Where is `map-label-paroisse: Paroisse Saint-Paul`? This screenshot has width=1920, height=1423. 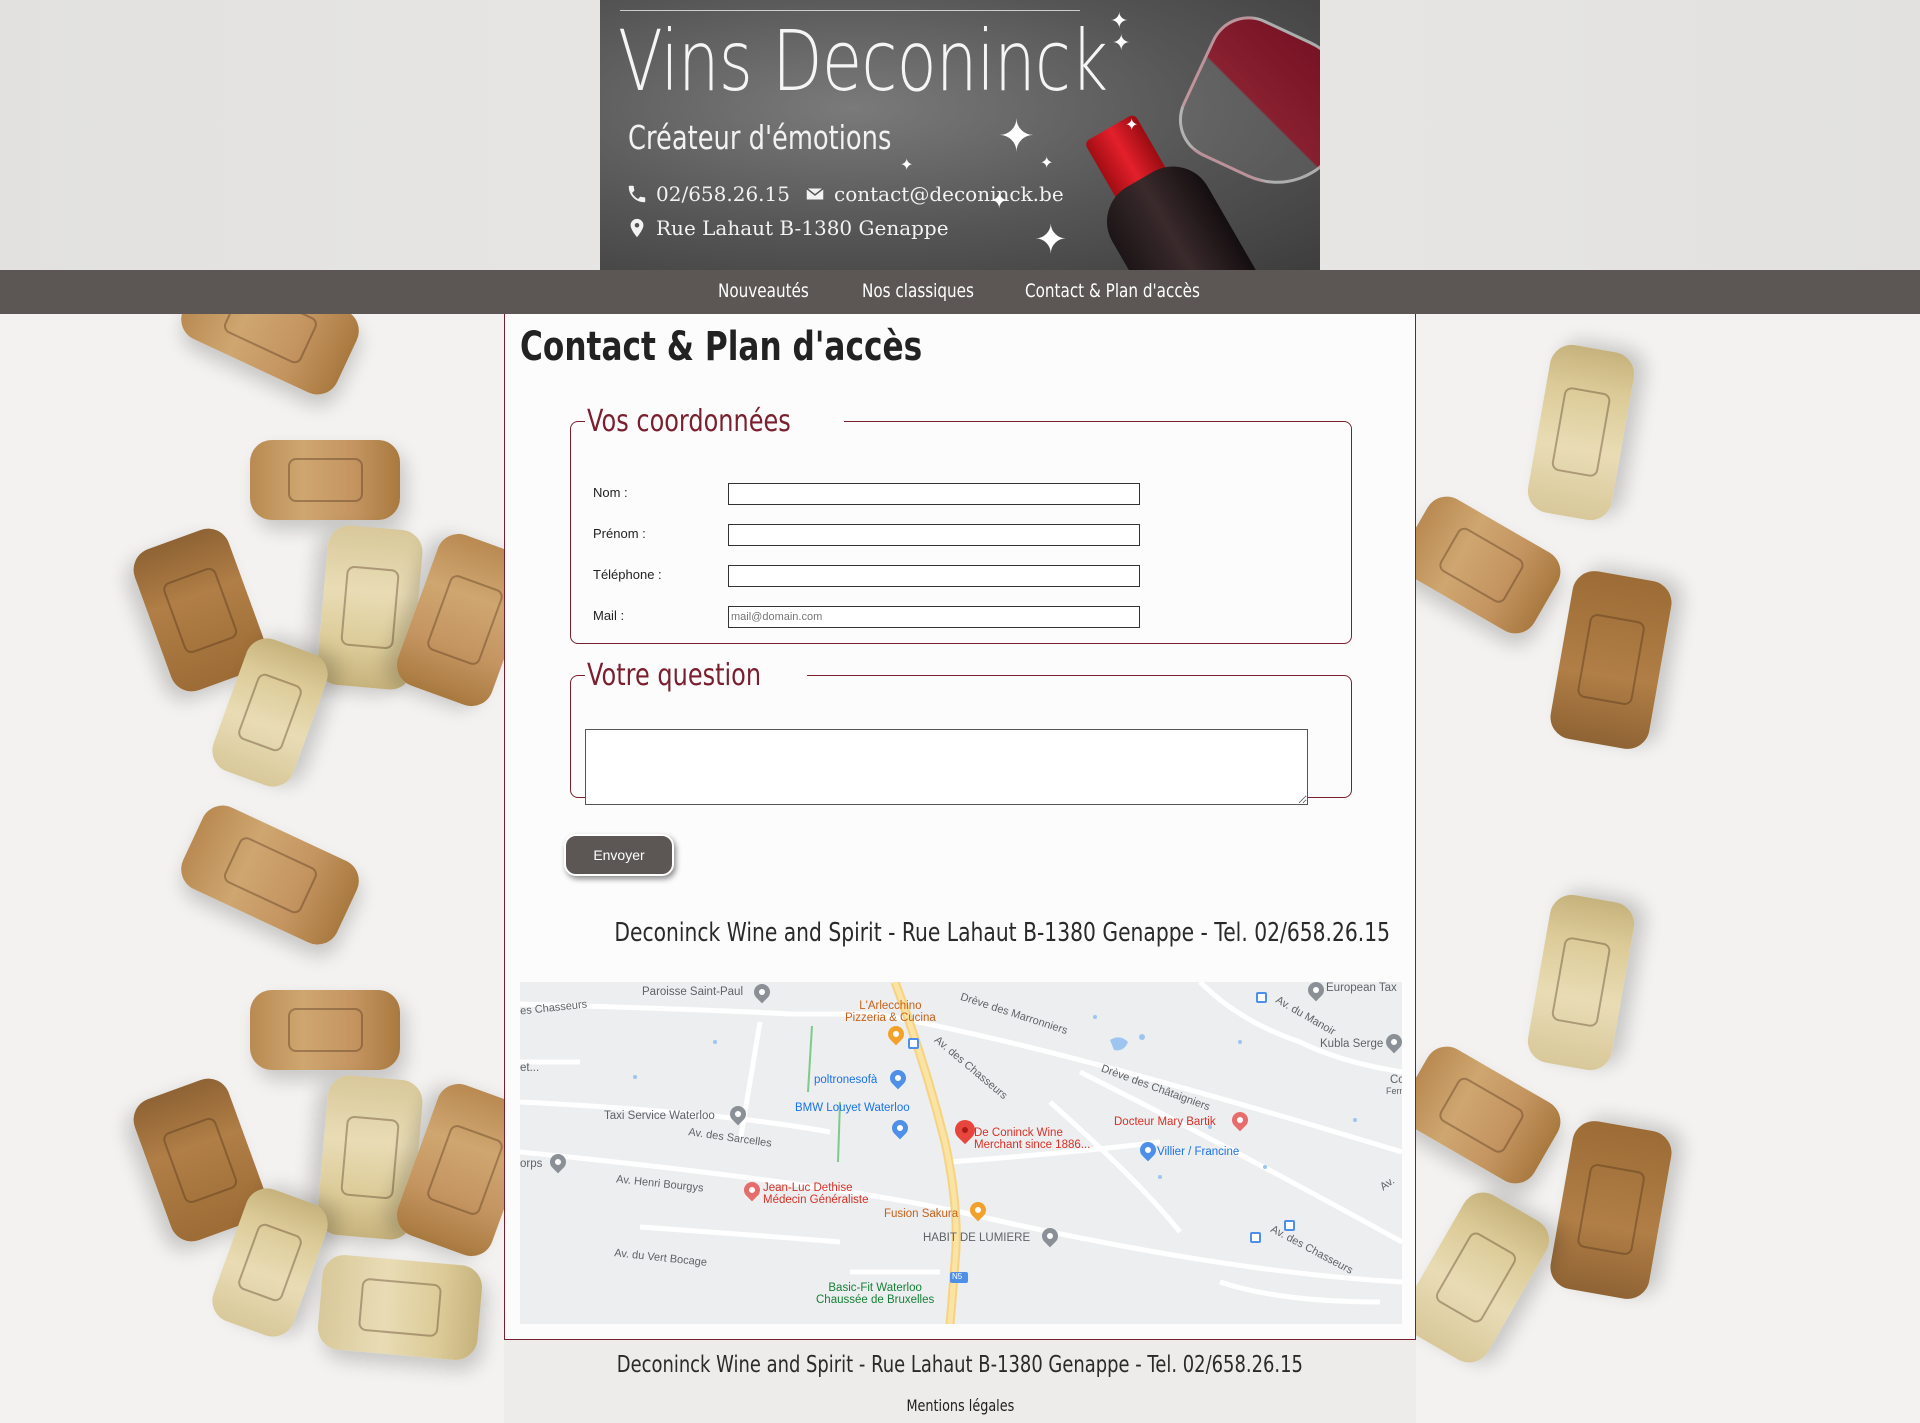
map-label-paroisse: Paroisse Saint-Paul is located at coordinates (692, 992).